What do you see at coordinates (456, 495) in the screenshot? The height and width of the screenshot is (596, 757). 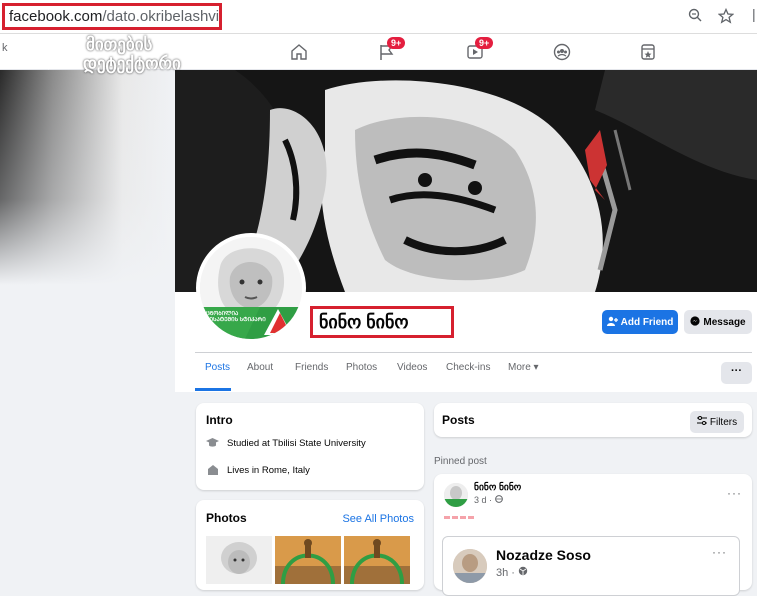 I see `post-author-avatar` at bounding box center [456, 495].